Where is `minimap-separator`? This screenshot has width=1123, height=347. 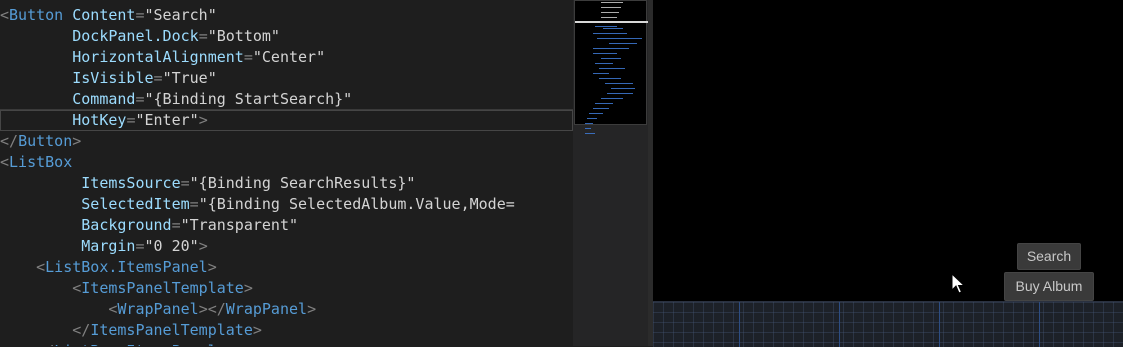
minimap-separator is located at coordinates (611, 22).